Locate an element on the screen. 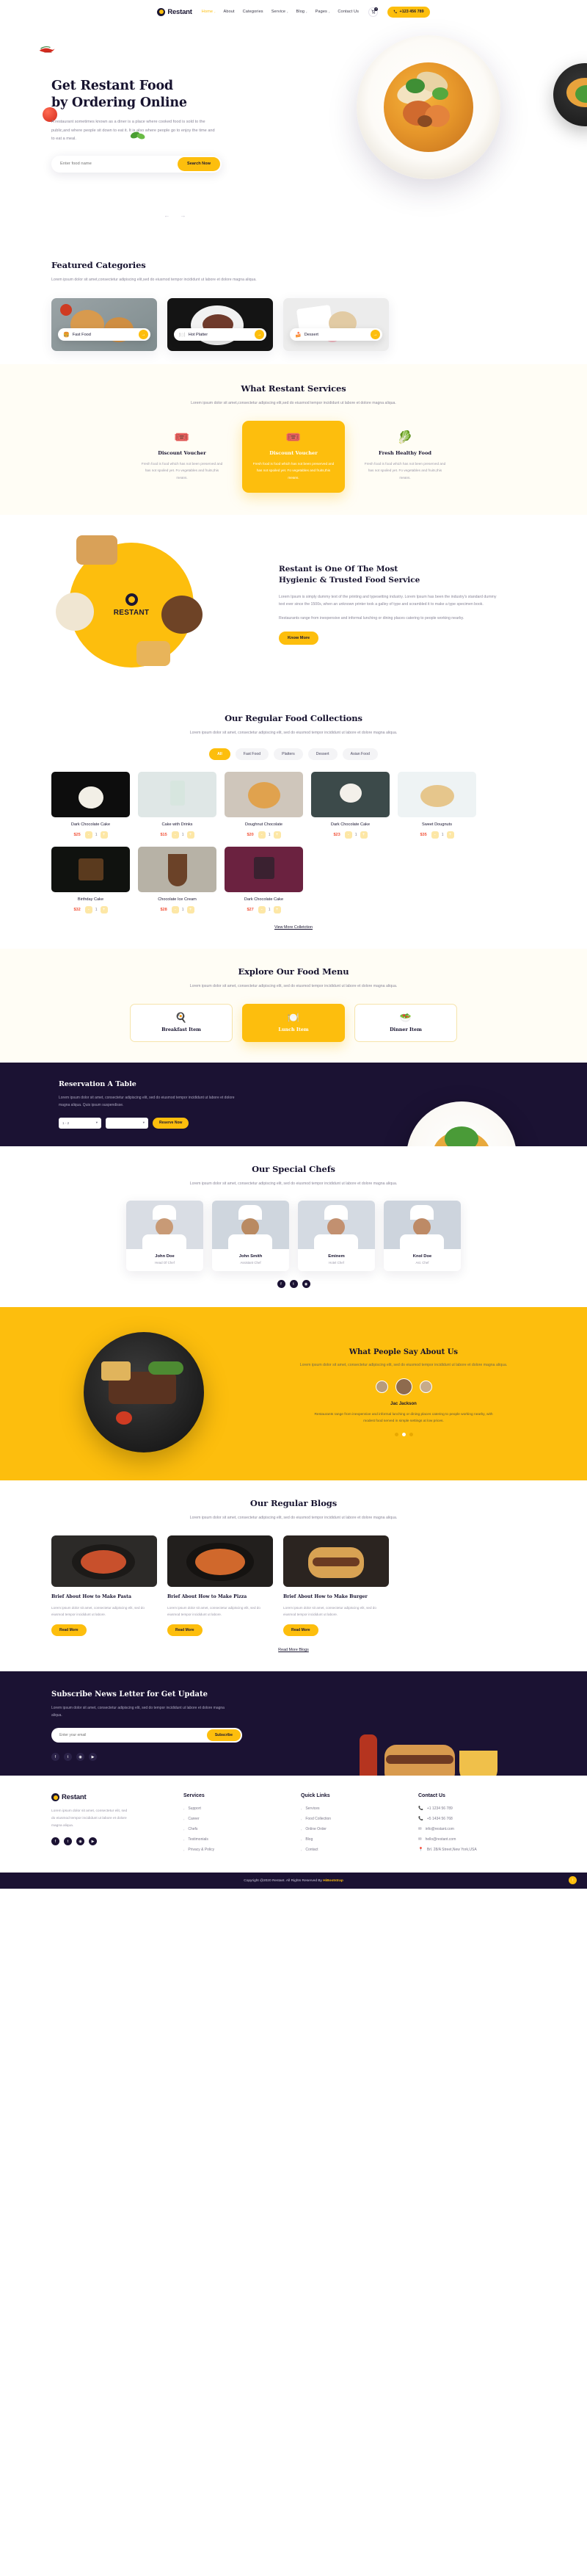 The image size is (587, 2576). footer-link-testimonials: › Testimonials is located at coordinates (242, 1839).